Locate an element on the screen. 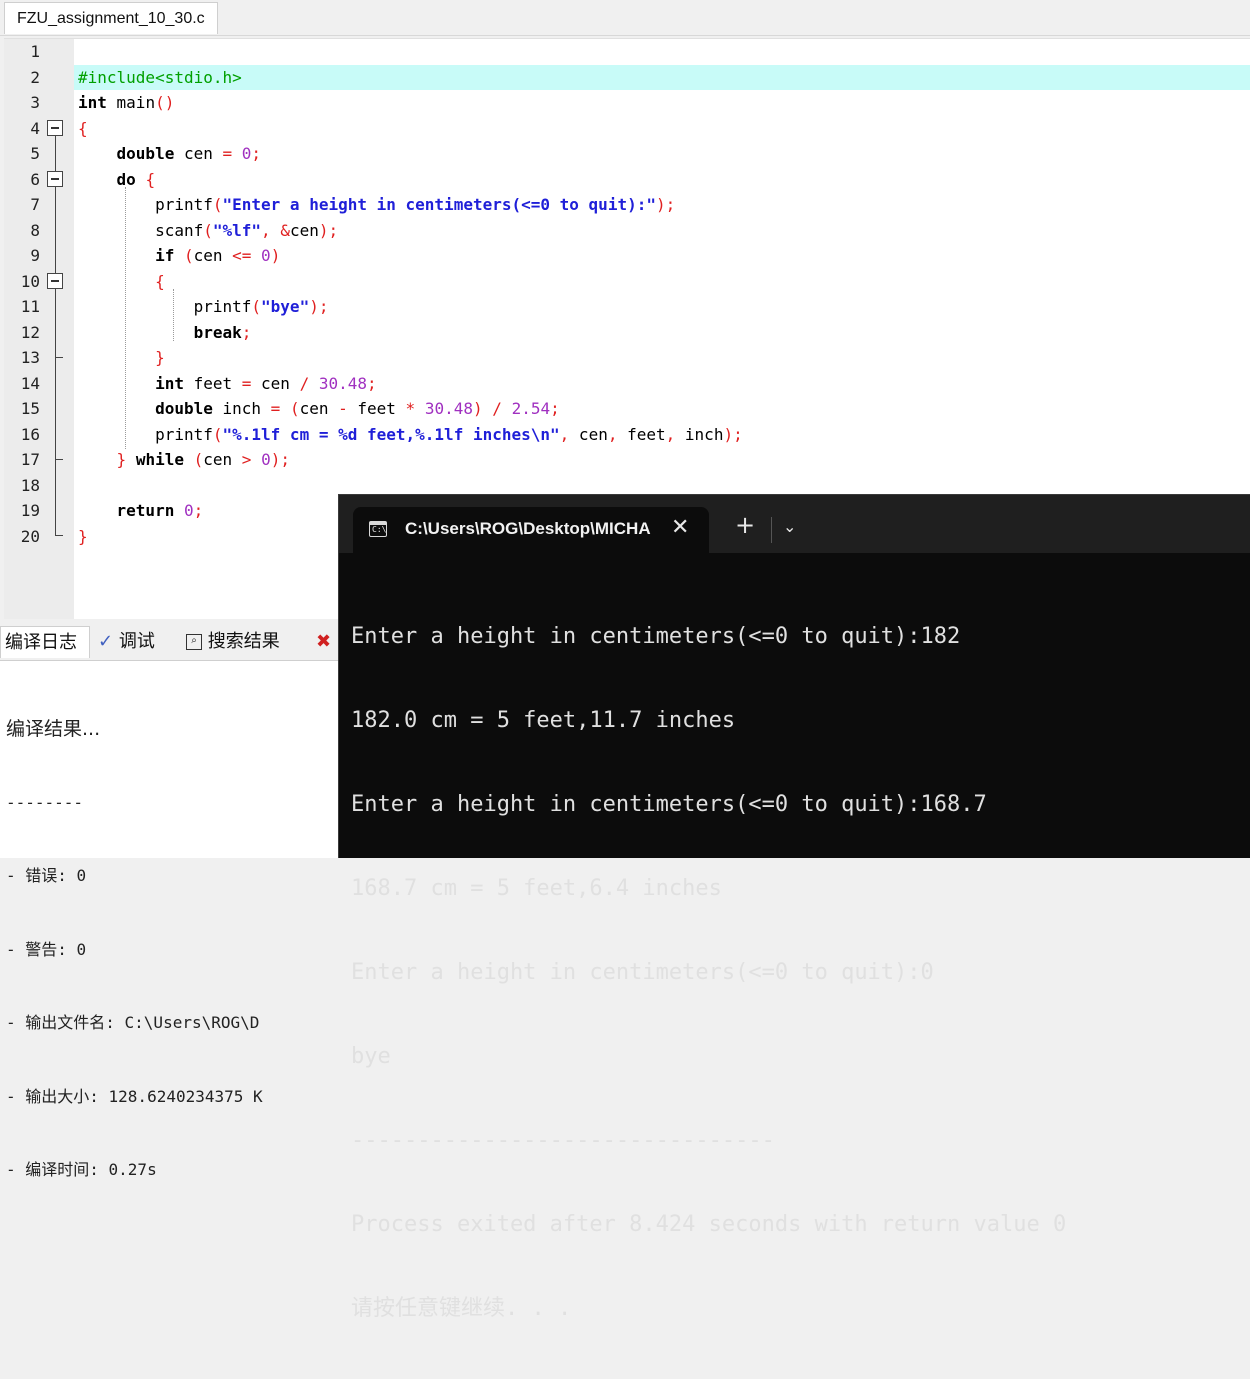 This screenshot has width=1250, height=1379. code-line: double cen = 0; is located at coordinates (189, 153).